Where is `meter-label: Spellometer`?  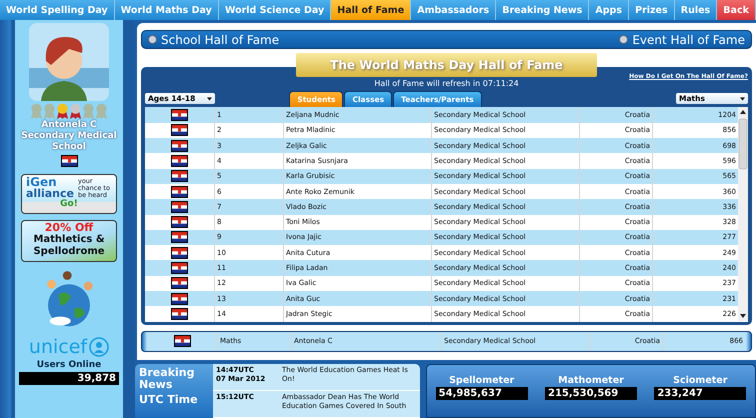
meter-label: Spellometer is located at coordinates (481, 380).